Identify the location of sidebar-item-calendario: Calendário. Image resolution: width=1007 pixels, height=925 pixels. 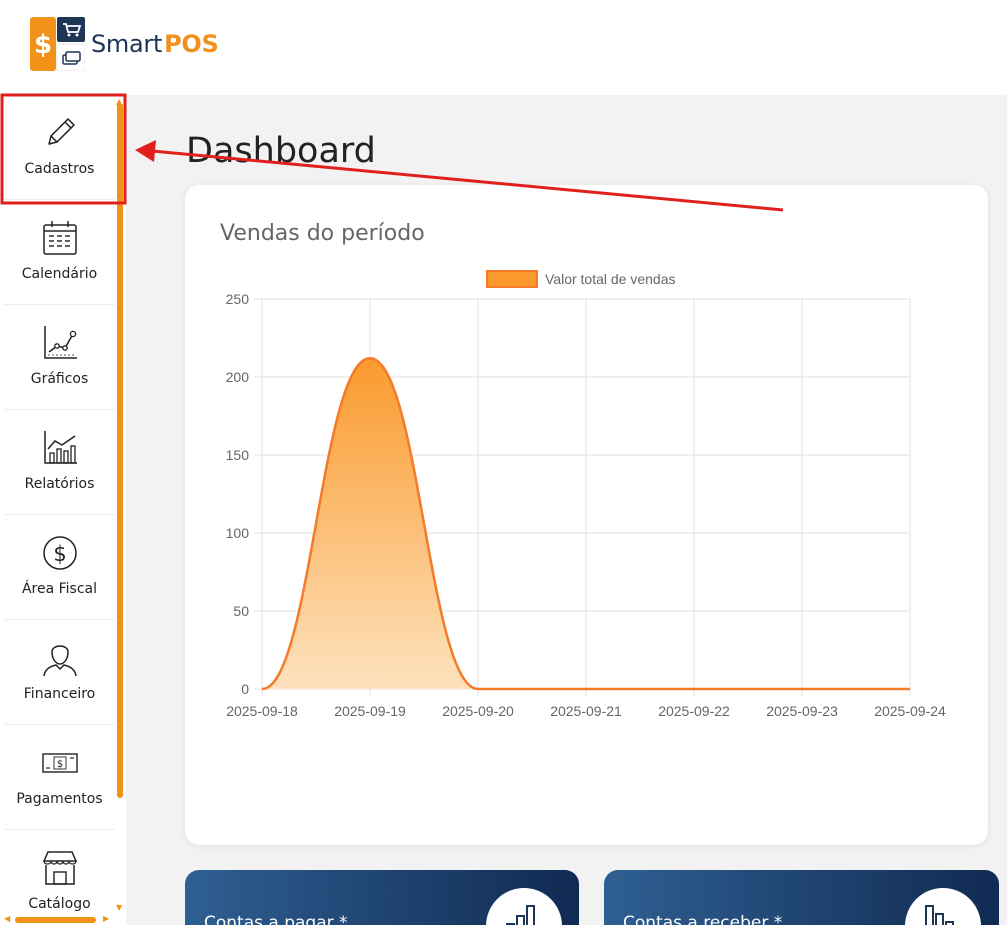
(59, 252).